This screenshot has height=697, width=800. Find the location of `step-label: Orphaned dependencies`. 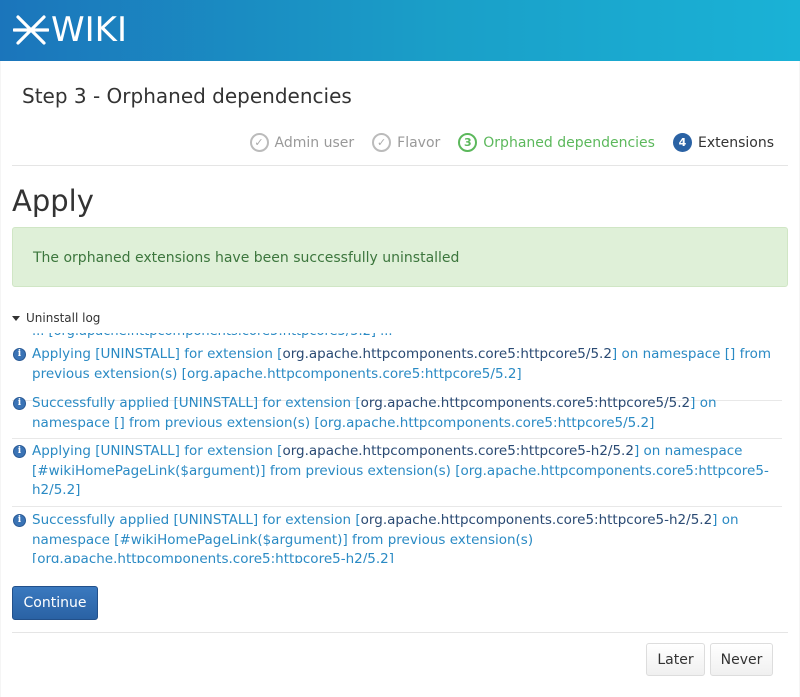

step-label: Orphaned dependencies is located at coordinates (569, 142).